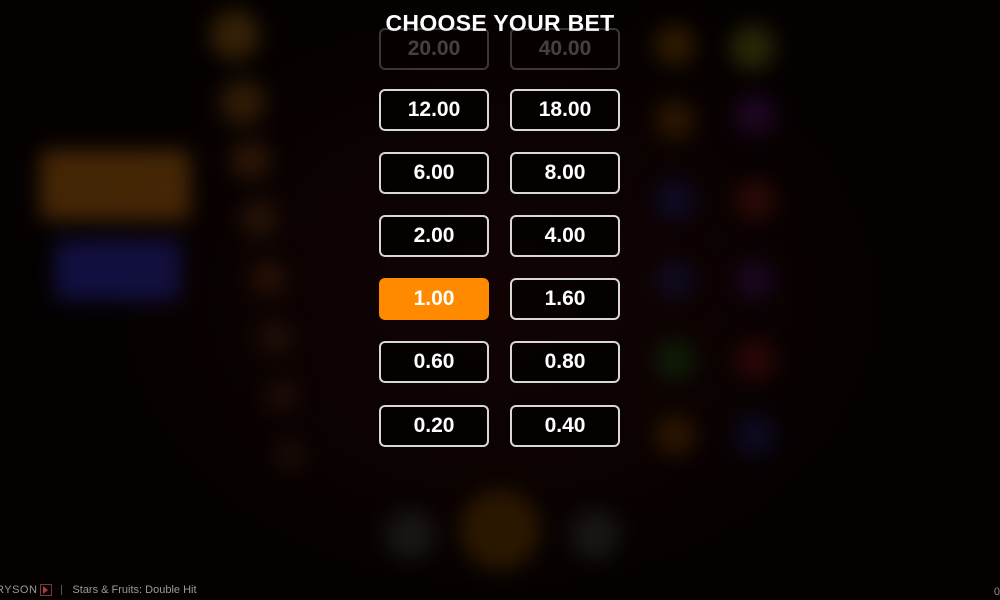 The image size is (1000, 600). I want to click on choose-bet-title: CHOOSE YOUR BET, so click(500, 23).